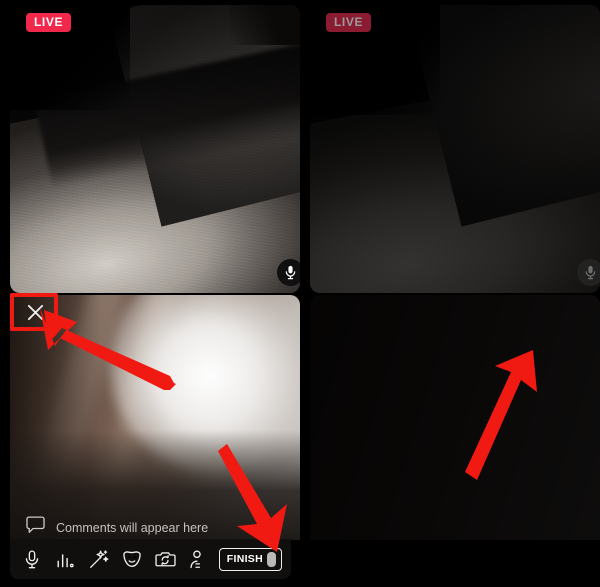 The image size is (600, 587). I want to click on finish-button-label: FINISH, so click(244, 559).